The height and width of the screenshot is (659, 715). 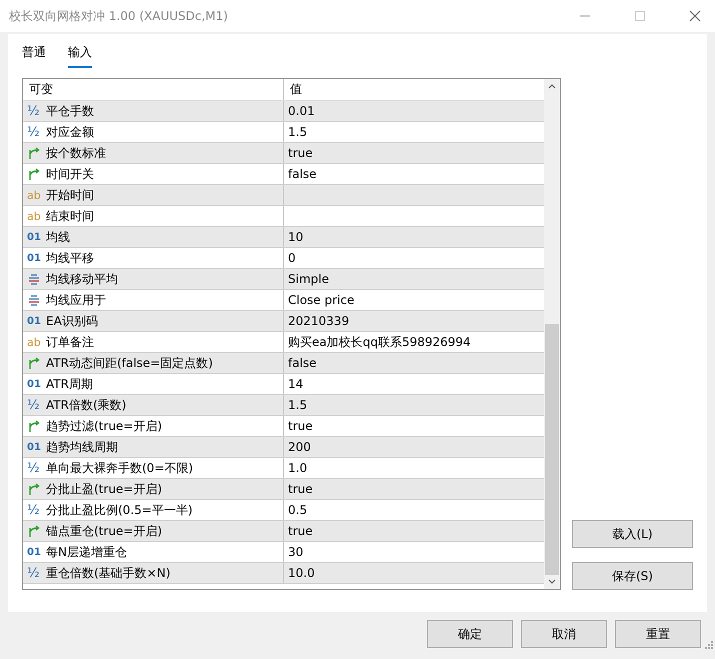 What do you see at coordinates (104, 531) in the screenshot?
I see `parameter-name: 锚点重仓(true=开启)` at bounding box center [104, 531].